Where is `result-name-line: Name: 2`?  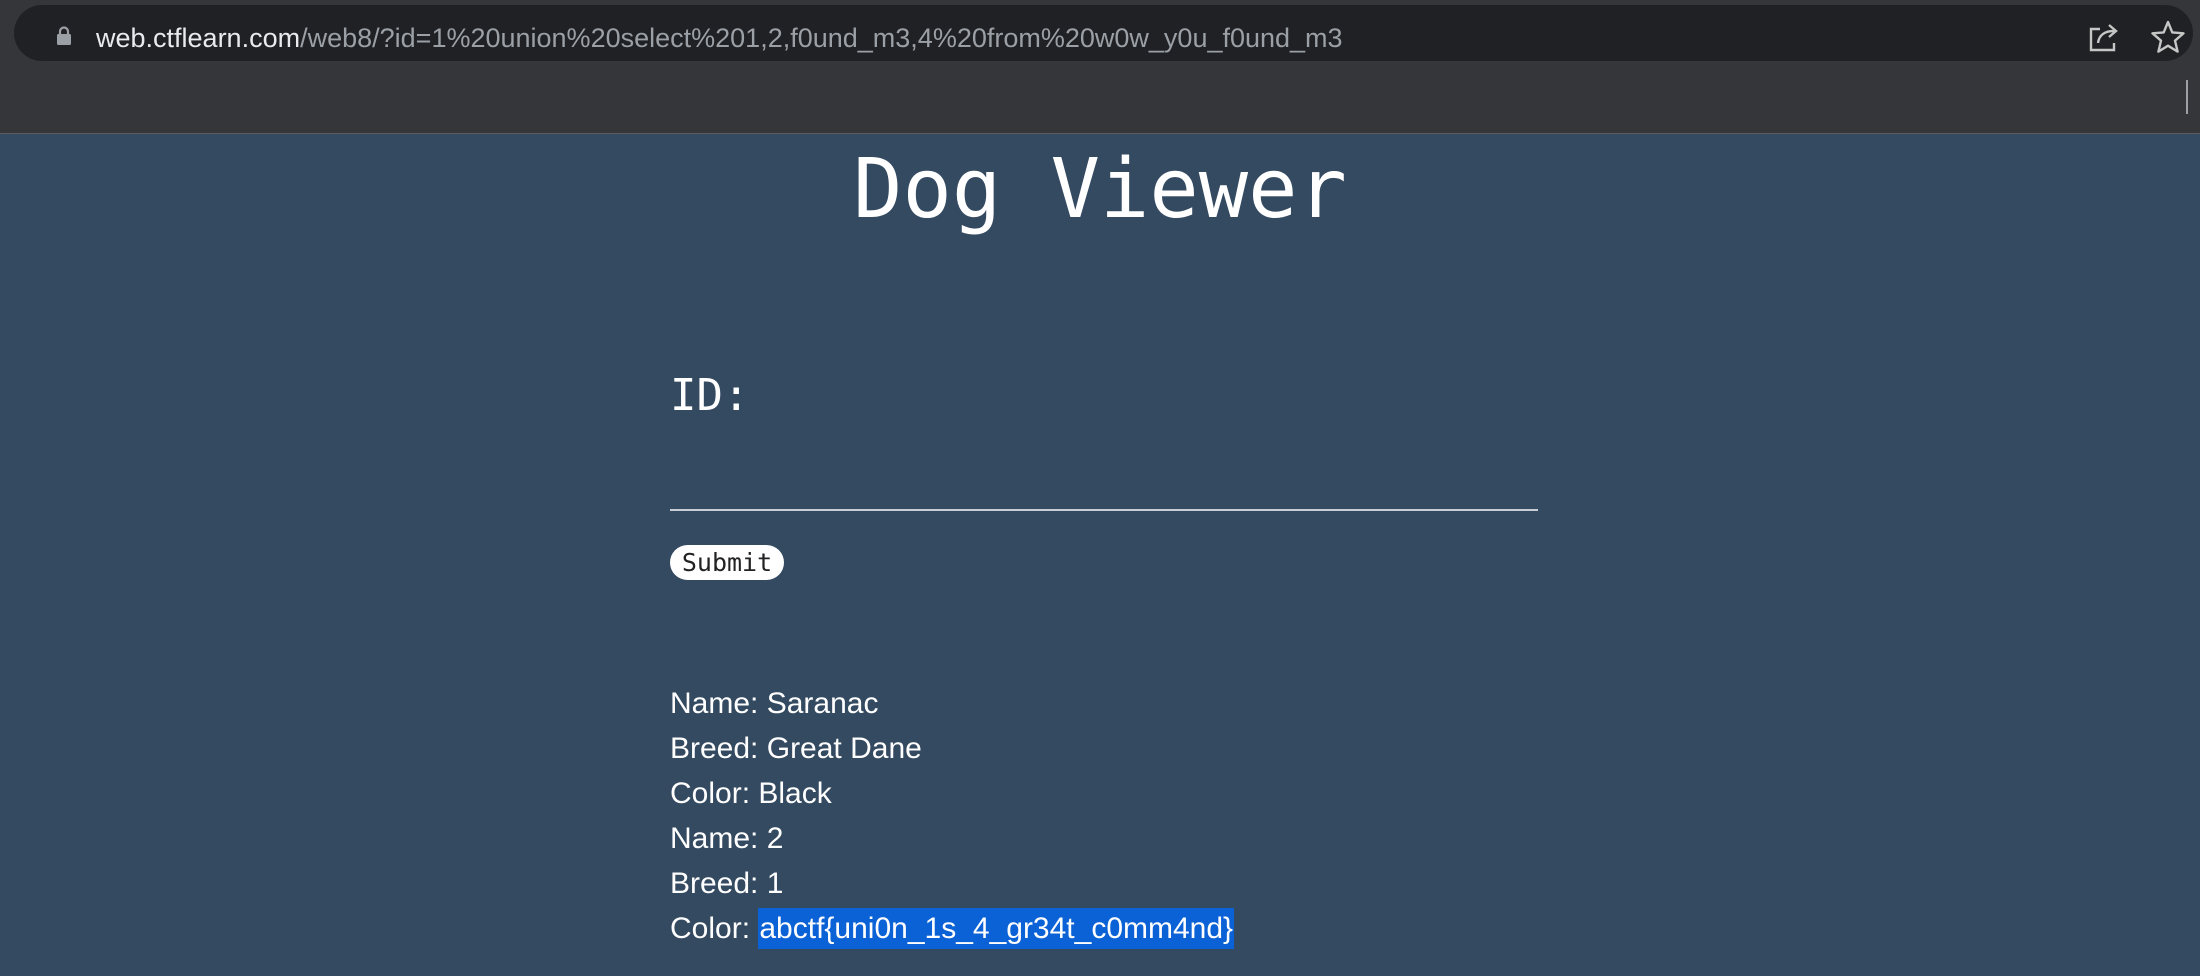 result-name-line: Name: 2 is located at coordinates (952, 838).